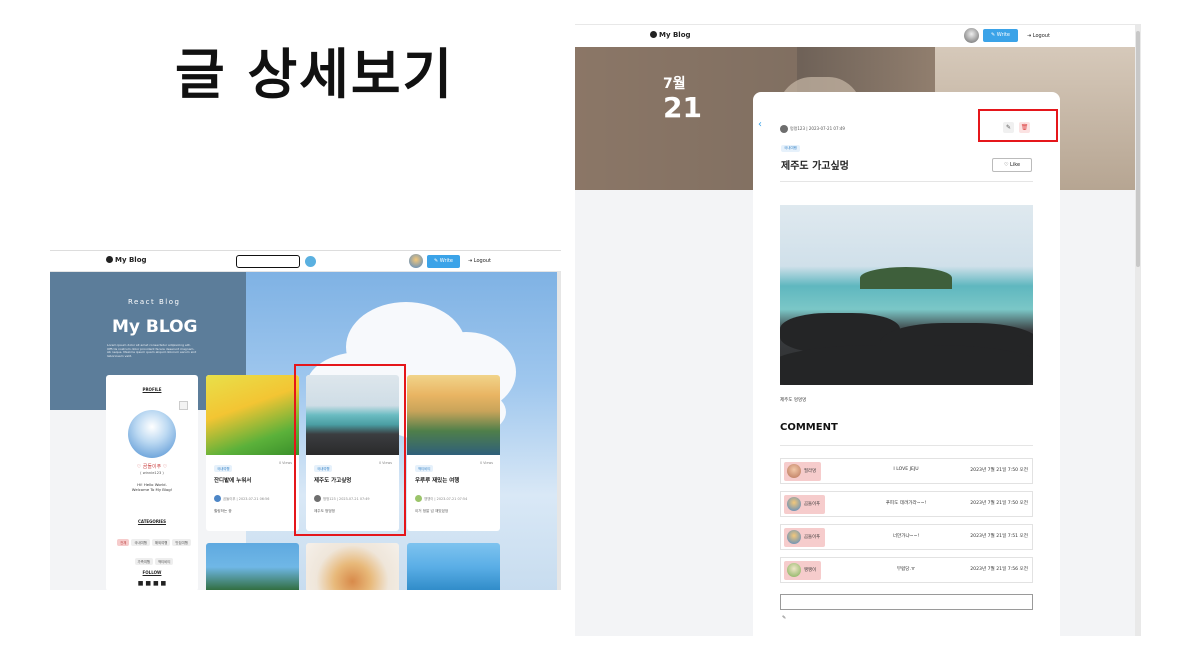 The image size is (1190, 661). What do you see at coordinates (140, 542) in the screenshot?
I see `category-chip: 국내여행` at bounding box center [140, 542].